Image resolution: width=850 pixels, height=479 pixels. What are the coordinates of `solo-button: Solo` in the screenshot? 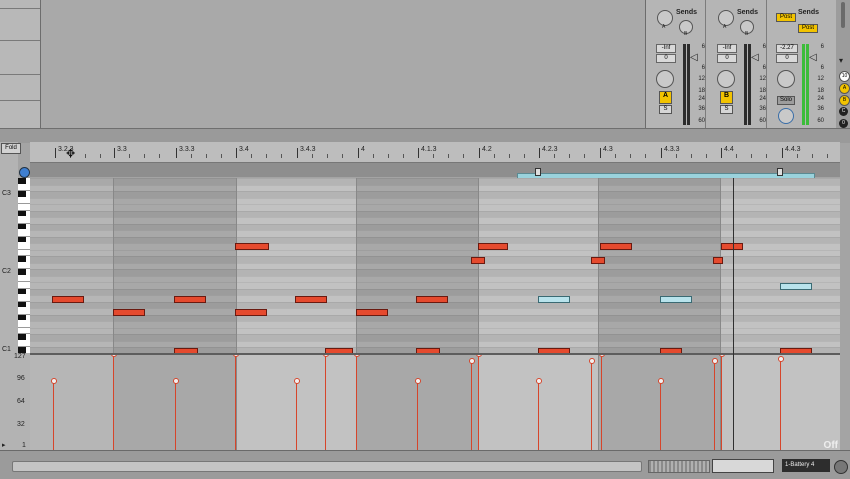 It's located at (786, 100).